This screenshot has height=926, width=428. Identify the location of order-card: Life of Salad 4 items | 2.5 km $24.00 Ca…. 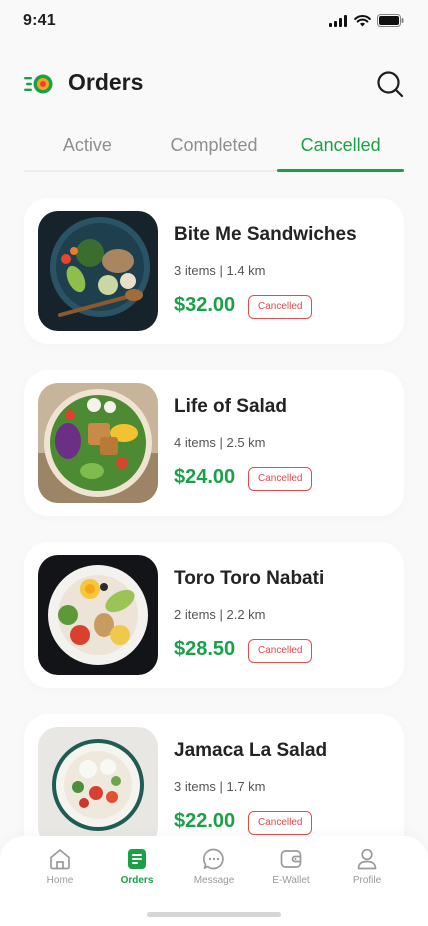
(214, 443).